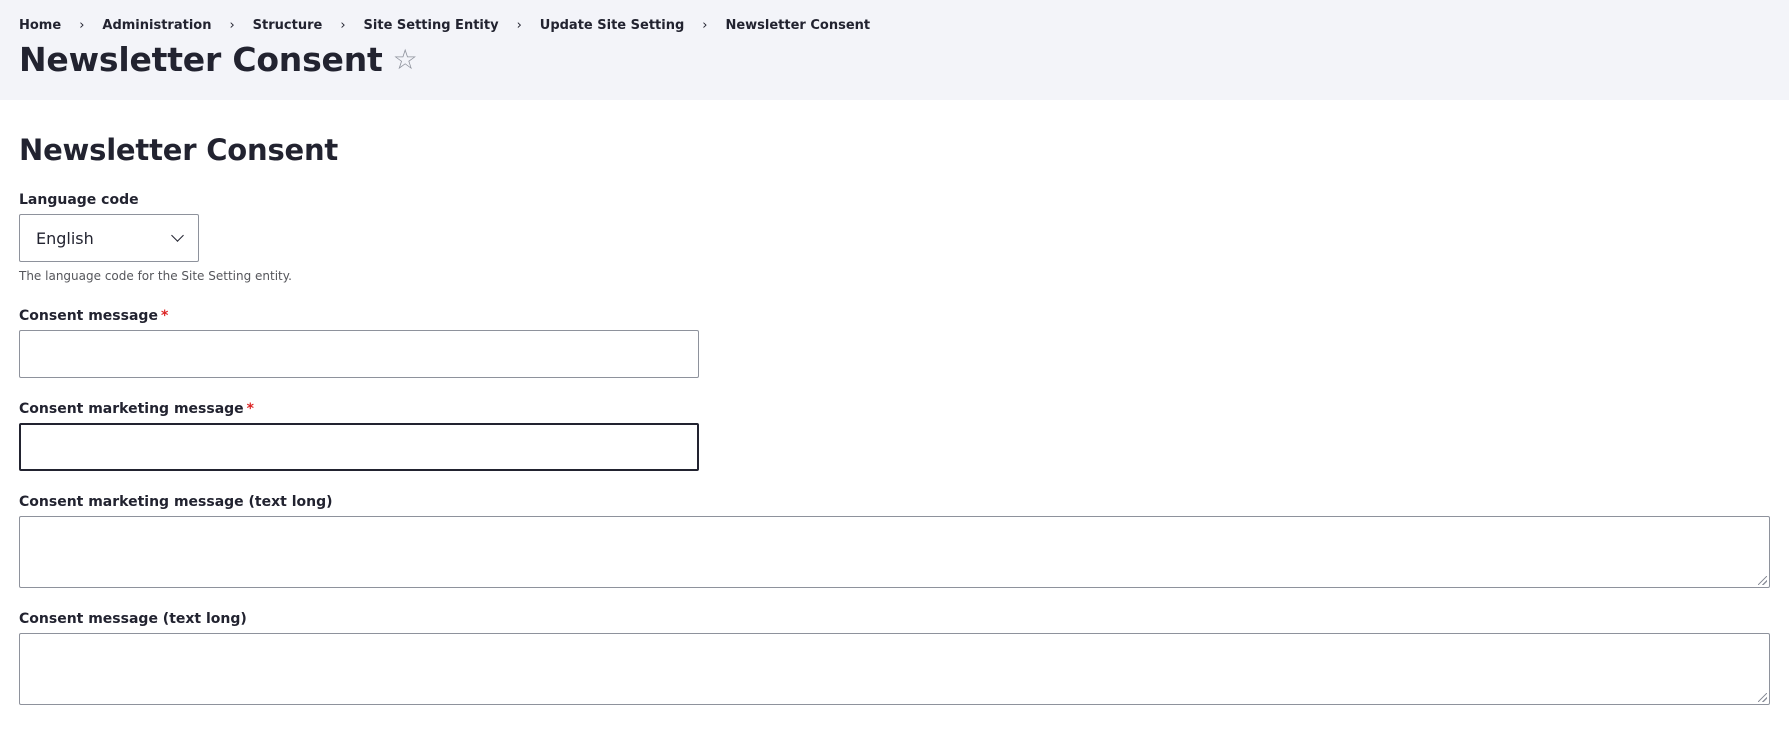  Describe the element at coordinates (176, 502) in the screenshot. I see `consent-marketing-message-long-label: Consent marketing message (text long)` at that location.